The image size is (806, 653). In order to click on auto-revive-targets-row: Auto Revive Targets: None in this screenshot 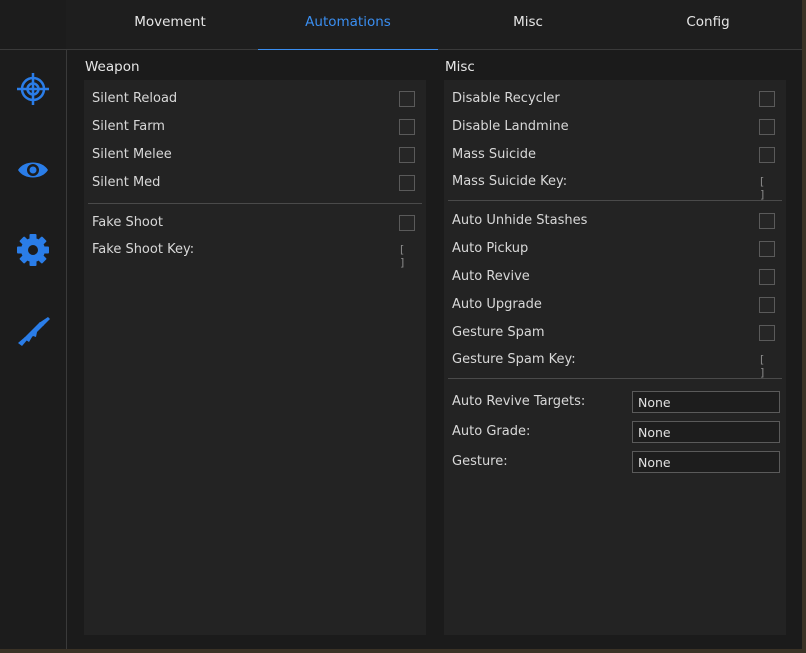, I will do `click(616, 402)`.